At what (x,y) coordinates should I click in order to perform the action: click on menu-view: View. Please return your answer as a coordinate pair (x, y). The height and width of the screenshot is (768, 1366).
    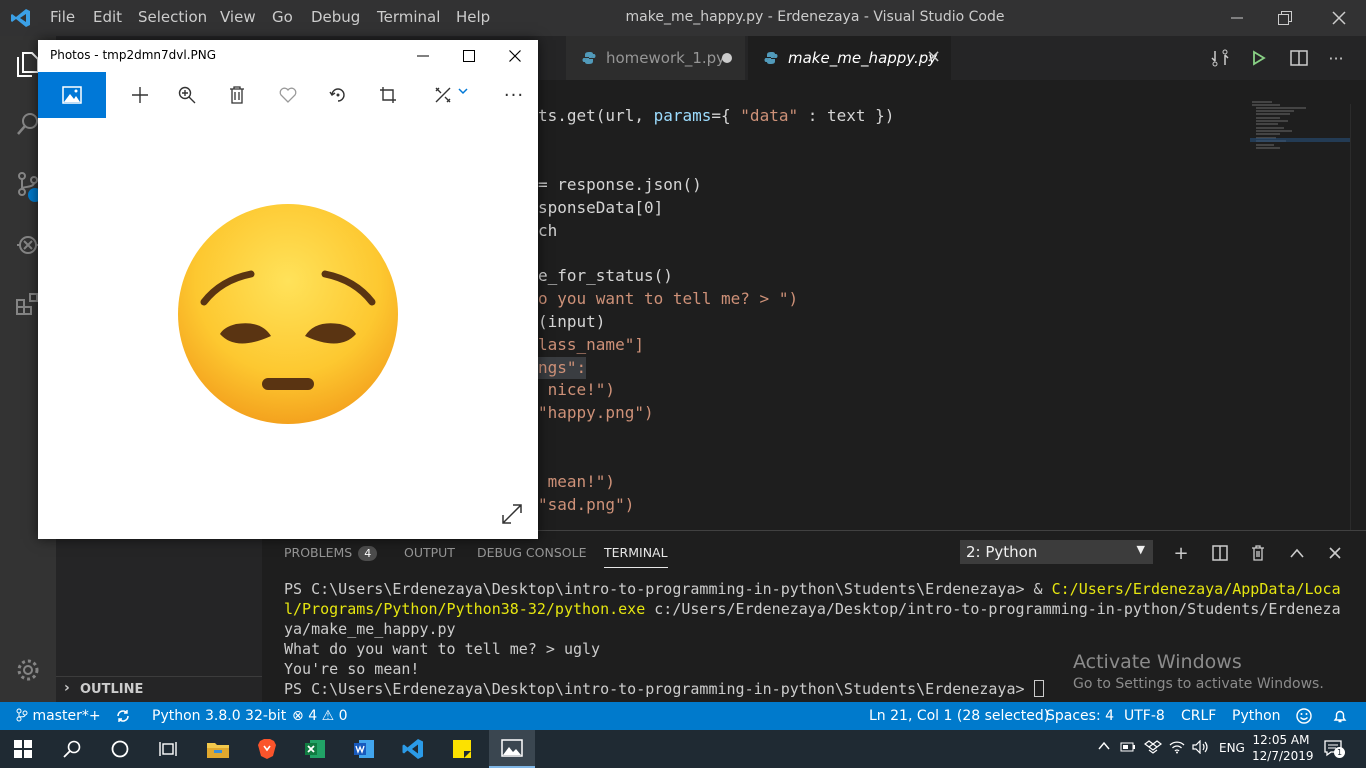
    Looking at the image, I should click on (238, 17).